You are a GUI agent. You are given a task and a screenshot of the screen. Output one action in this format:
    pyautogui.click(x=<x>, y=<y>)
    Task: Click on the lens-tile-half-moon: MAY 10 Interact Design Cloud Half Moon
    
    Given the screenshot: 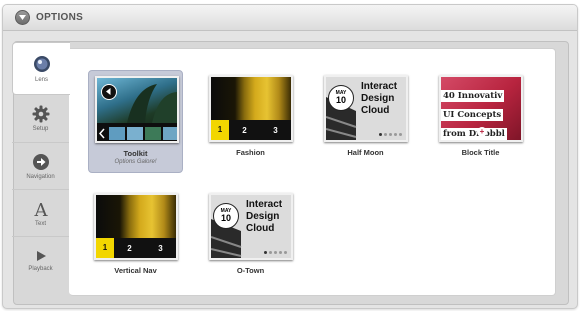 What is the action you would take?
    pyautogui.click(x=365, y=121)
    